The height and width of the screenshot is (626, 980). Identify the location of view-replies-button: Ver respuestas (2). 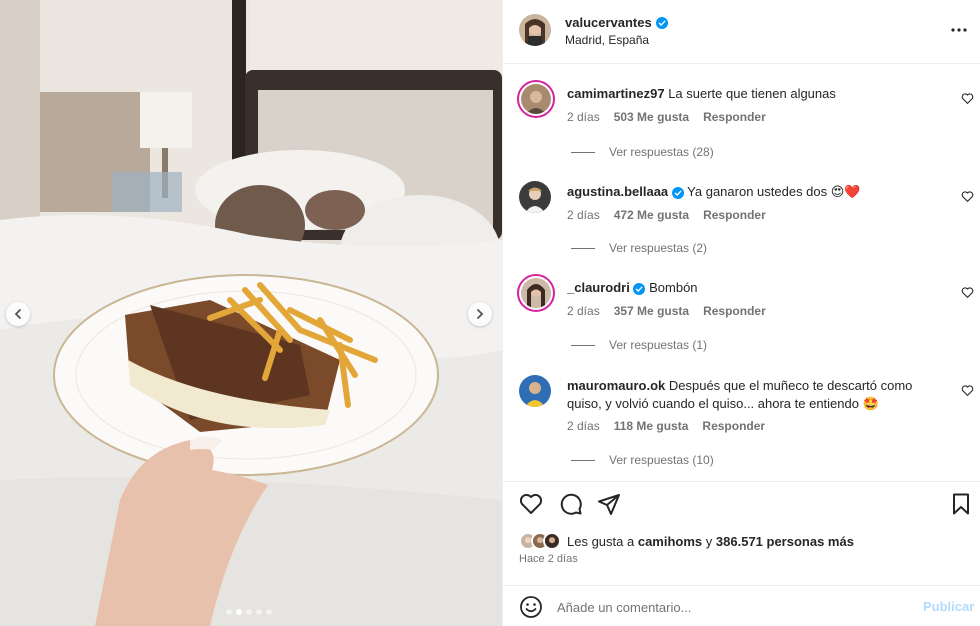
(639, 248).